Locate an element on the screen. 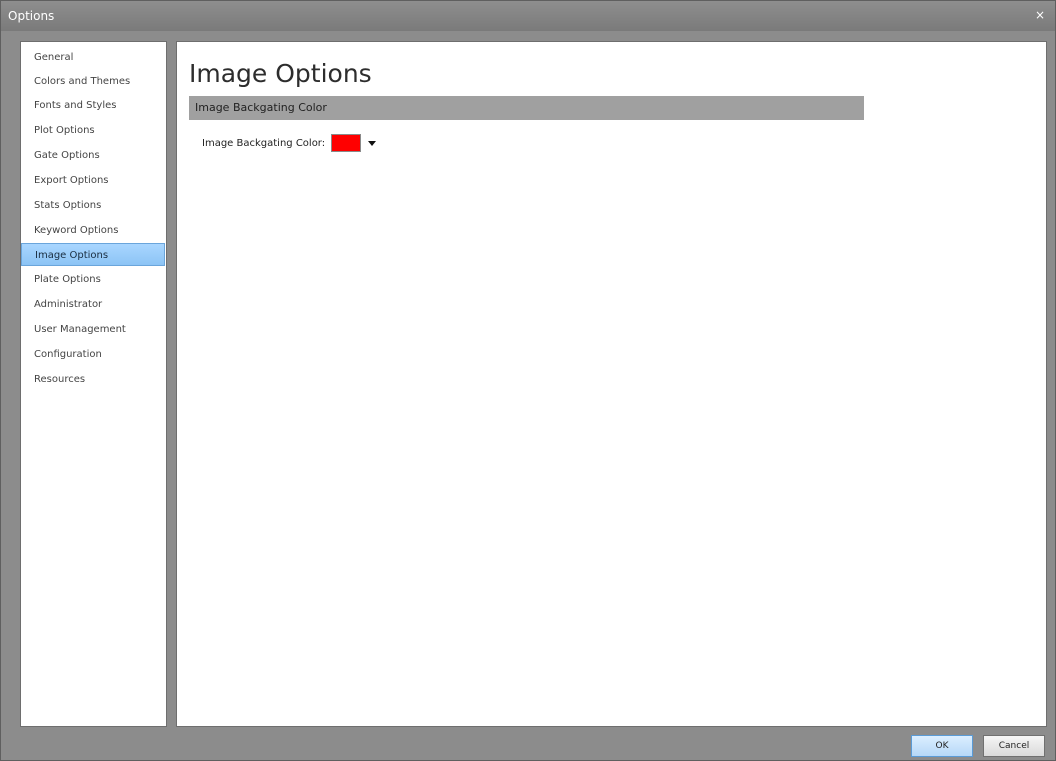 The width and height of the screenshot is (1056, 761). nav-item-export-options: Export Options is located at coordinates (93, 180).